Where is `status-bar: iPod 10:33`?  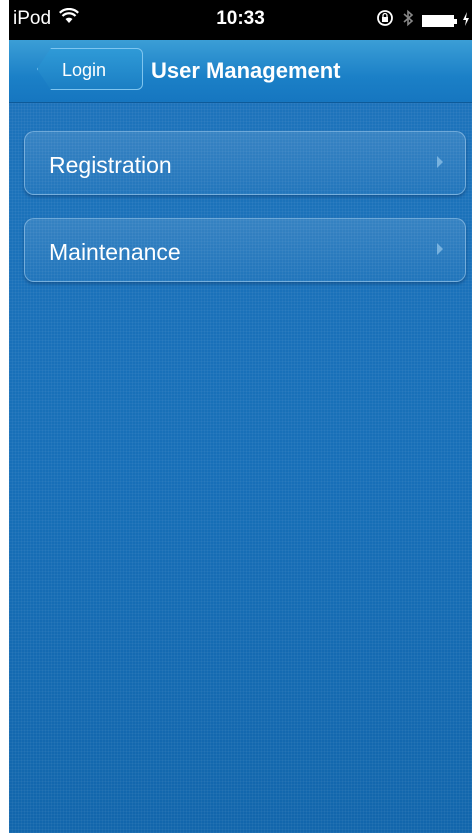
status-bar: iPod 10:33 is located at coordinates (240, 20).